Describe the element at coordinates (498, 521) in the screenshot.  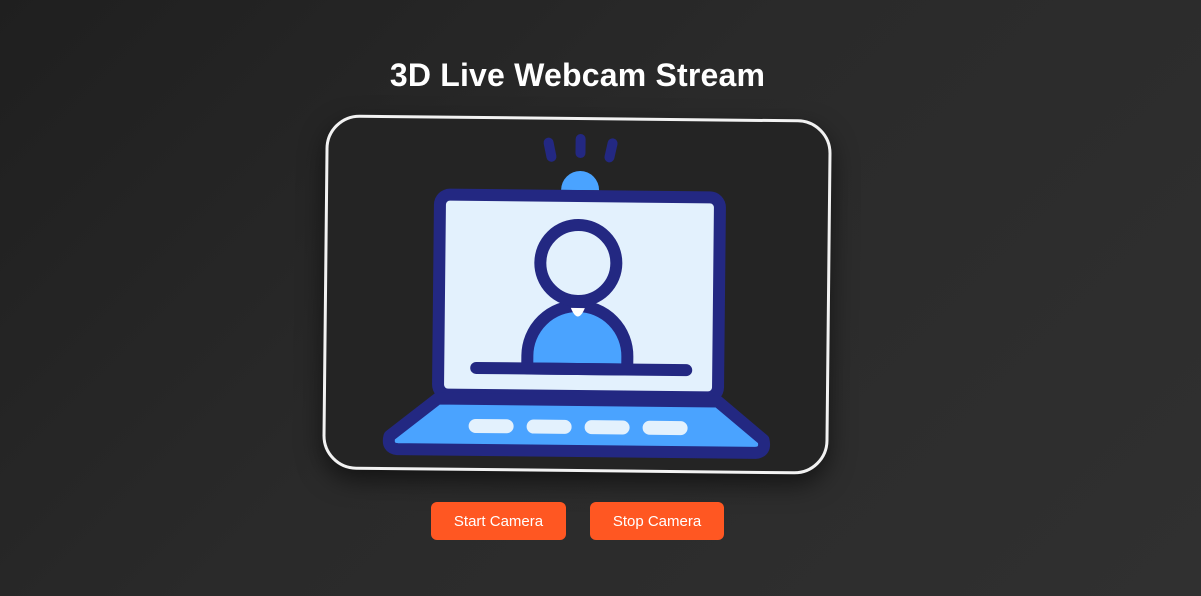
I see `start-camera-button: Start Camera` at that location.